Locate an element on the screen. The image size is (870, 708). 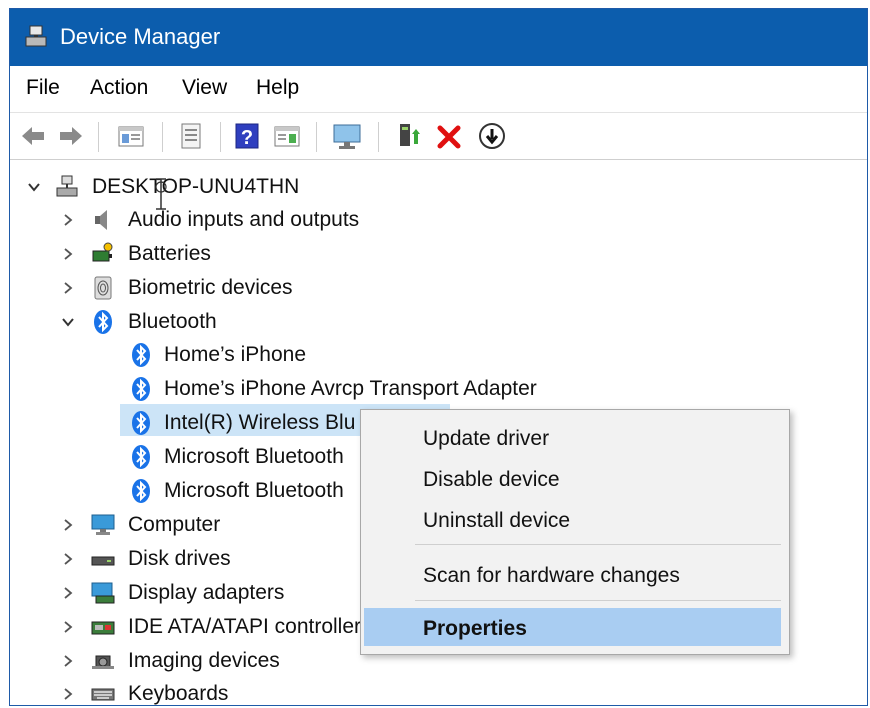
update-driver-icon is located at coordinates (409, 136).